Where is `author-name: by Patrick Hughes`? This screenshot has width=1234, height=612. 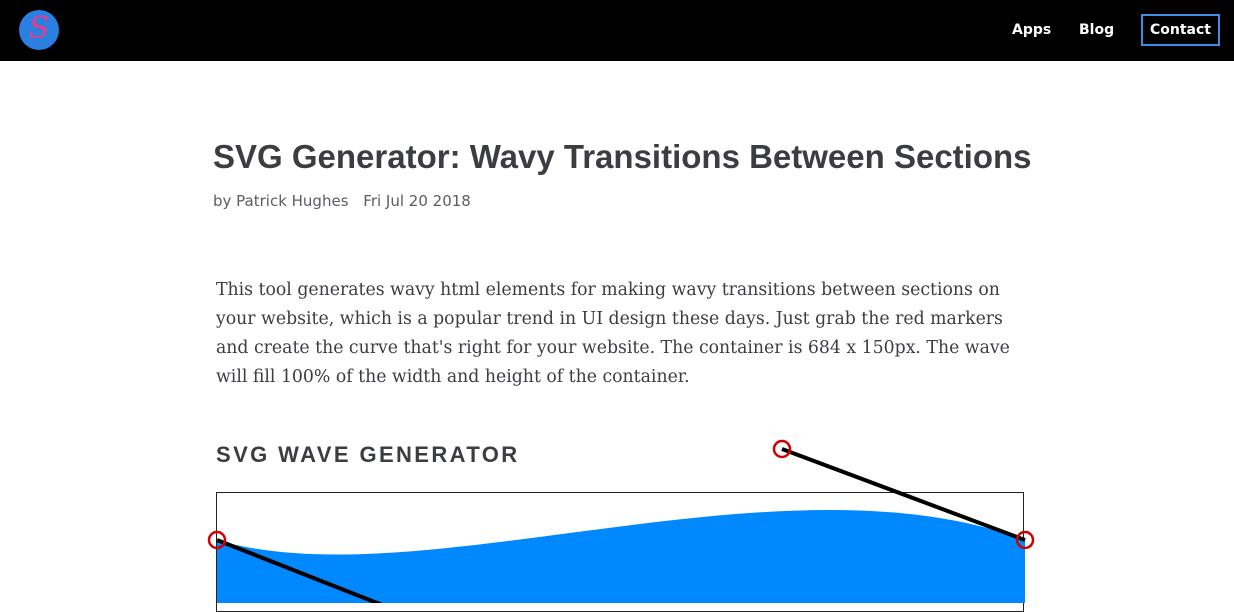
author-name: by Patrick Hughes is located at coordinates (281, 201).